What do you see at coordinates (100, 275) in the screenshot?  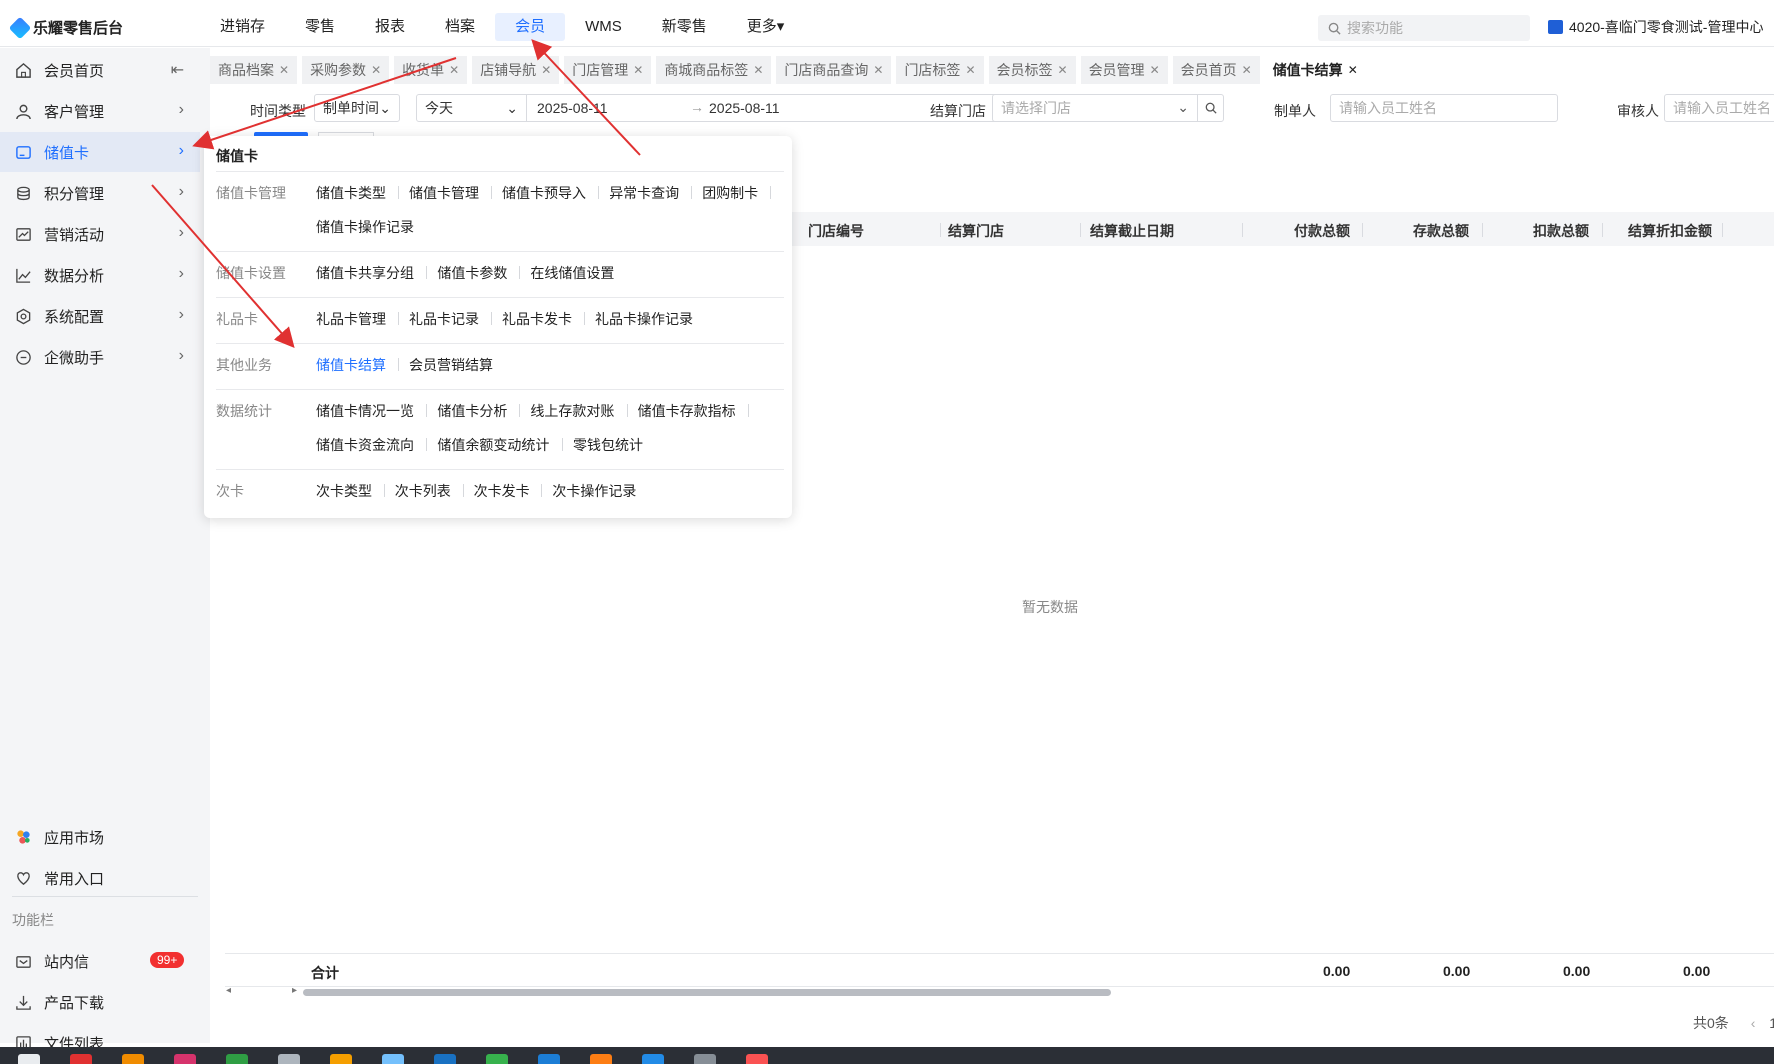 I see `sidebar-item: 数据分析 ›` at bounding box center [100, 275].